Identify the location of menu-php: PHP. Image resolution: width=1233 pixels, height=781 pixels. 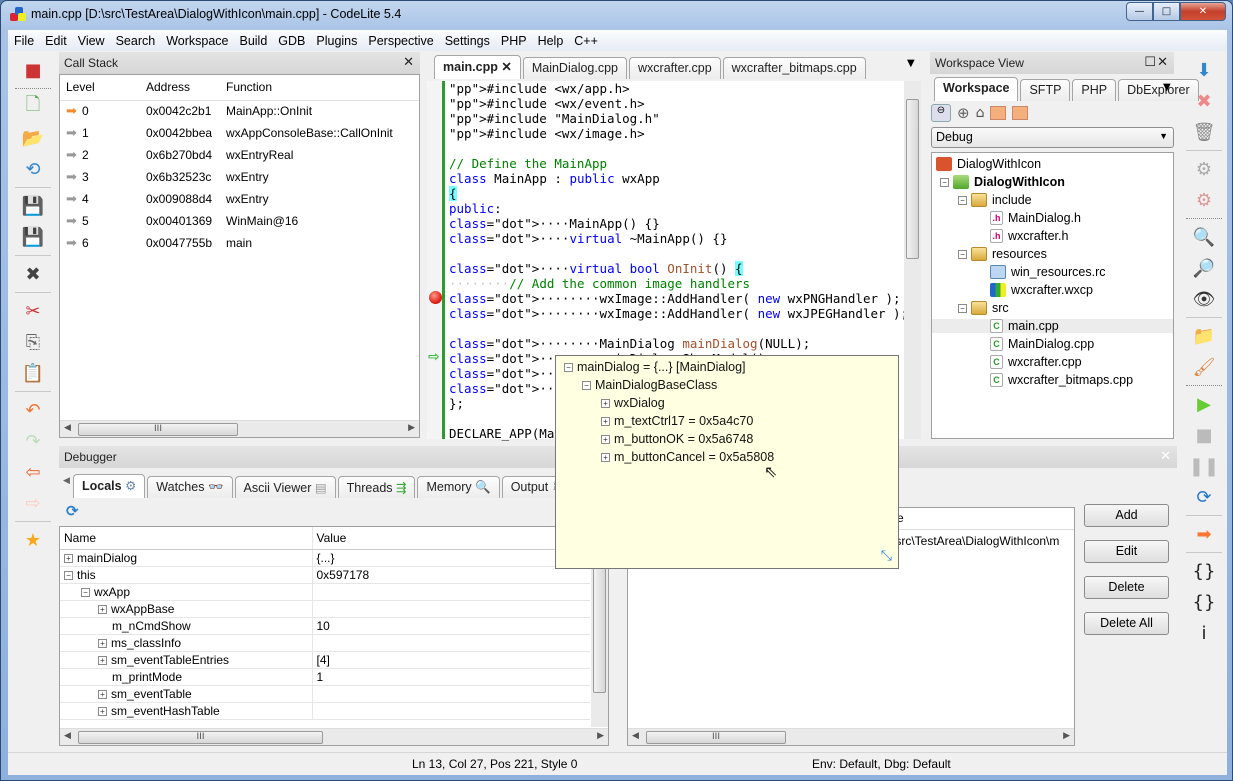
(514, 41).